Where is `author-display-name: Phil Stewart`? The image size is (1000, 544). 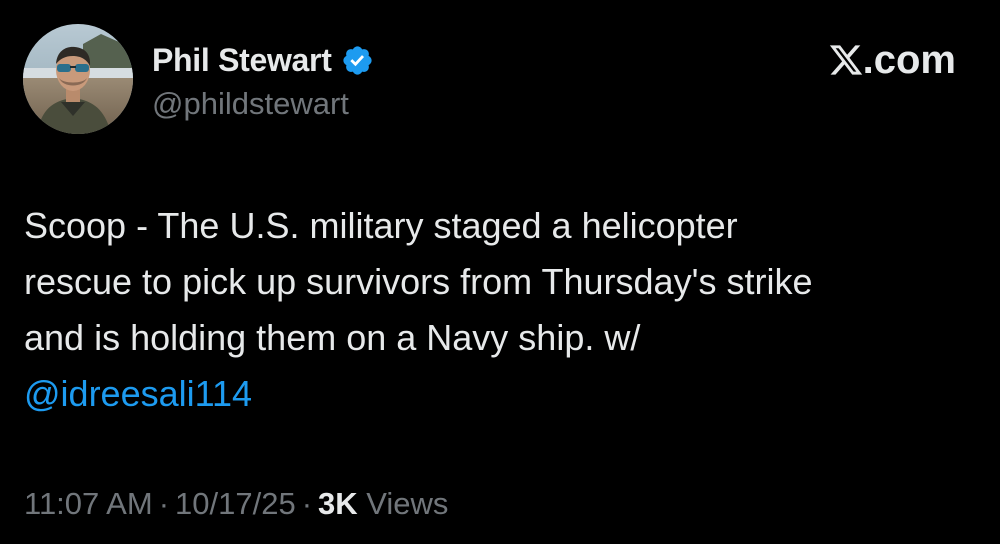 author-display-name: Phil Stewart is located at coordinates (242, 60).